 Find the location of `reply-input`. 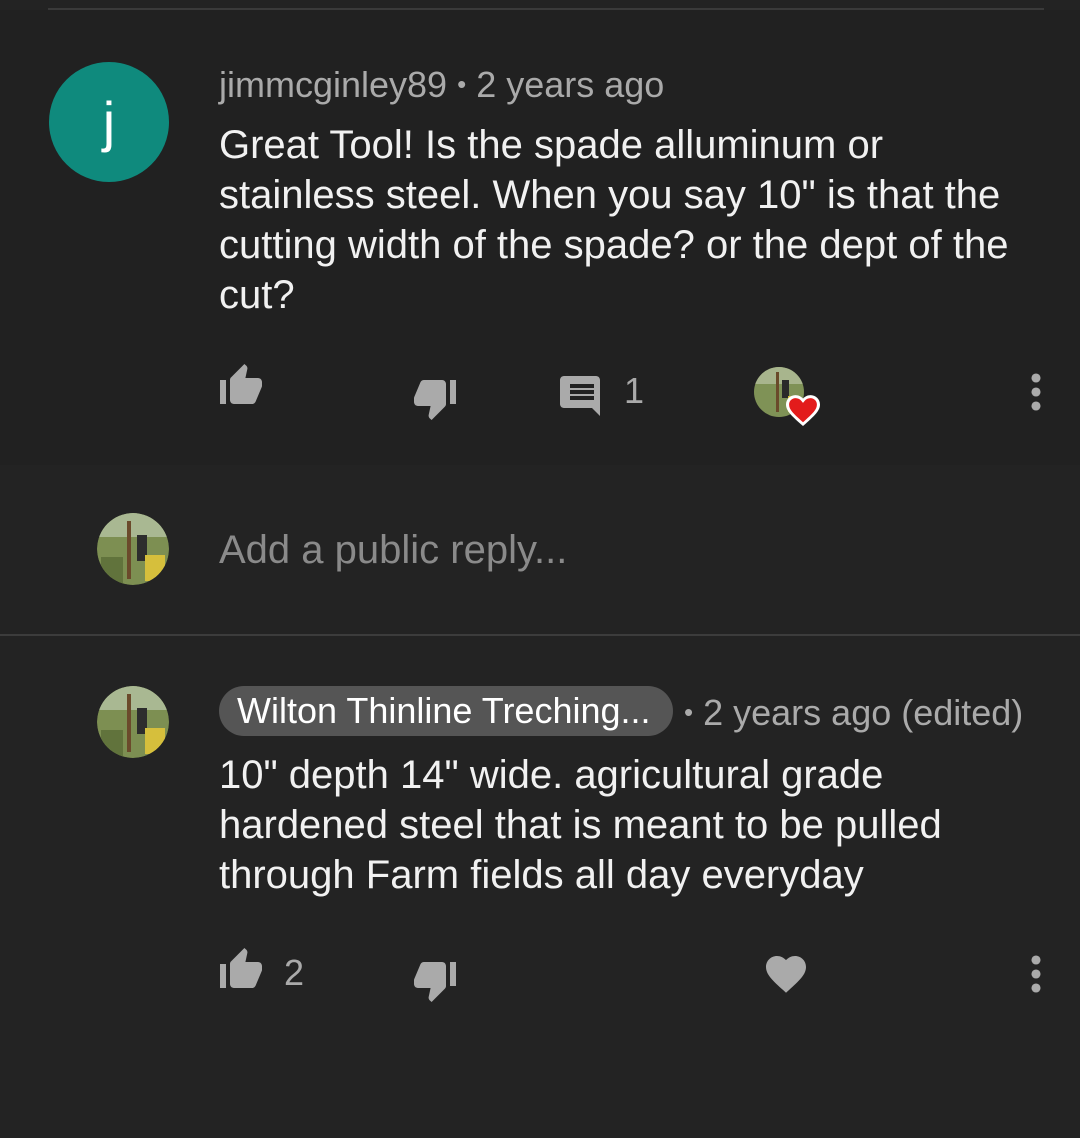

reply-input is located at coordinates (619, 550).